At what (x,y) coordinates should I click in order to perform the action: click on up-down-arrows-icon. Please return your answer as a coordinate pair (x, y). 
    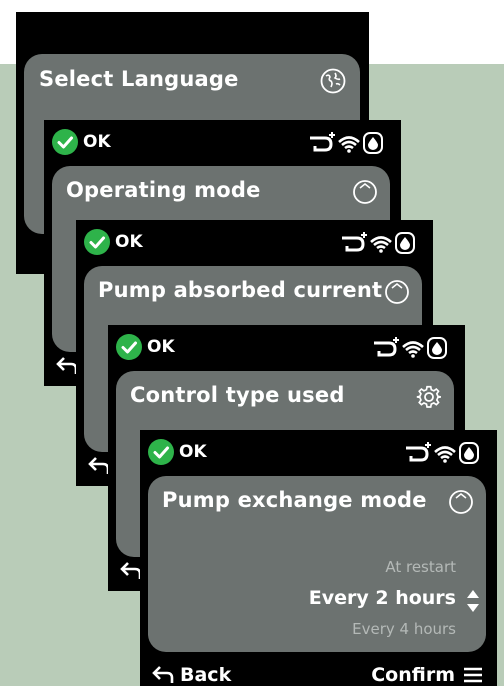
    Looking at the image, I should click on (473, 601).